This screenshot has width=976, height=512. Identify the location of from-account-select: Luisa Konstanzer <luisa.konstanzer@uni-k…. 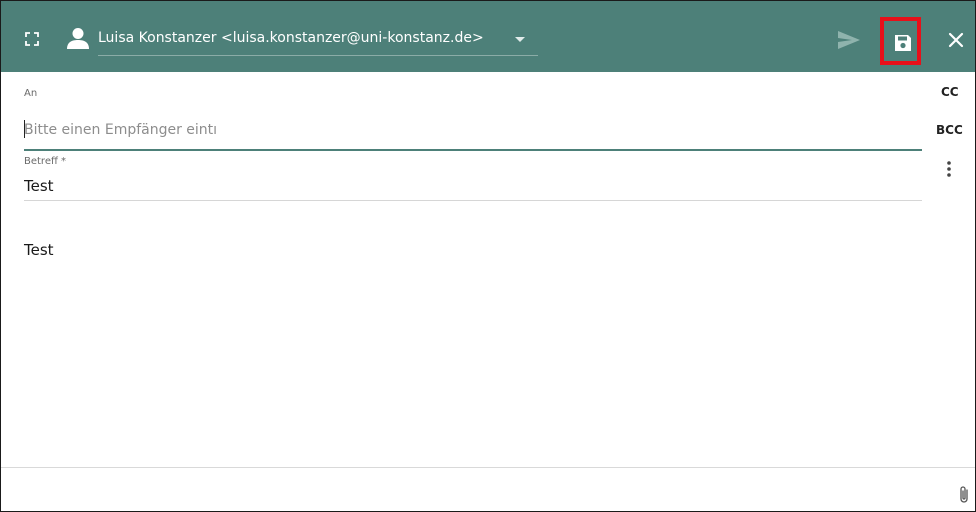
(318, 40).